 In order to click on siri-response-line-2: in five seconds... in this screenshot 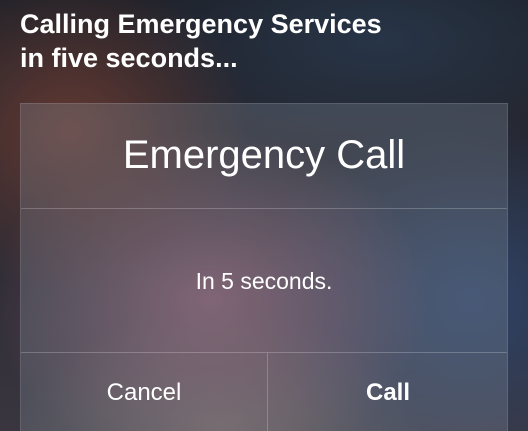, I will do `click(129, 58)`.